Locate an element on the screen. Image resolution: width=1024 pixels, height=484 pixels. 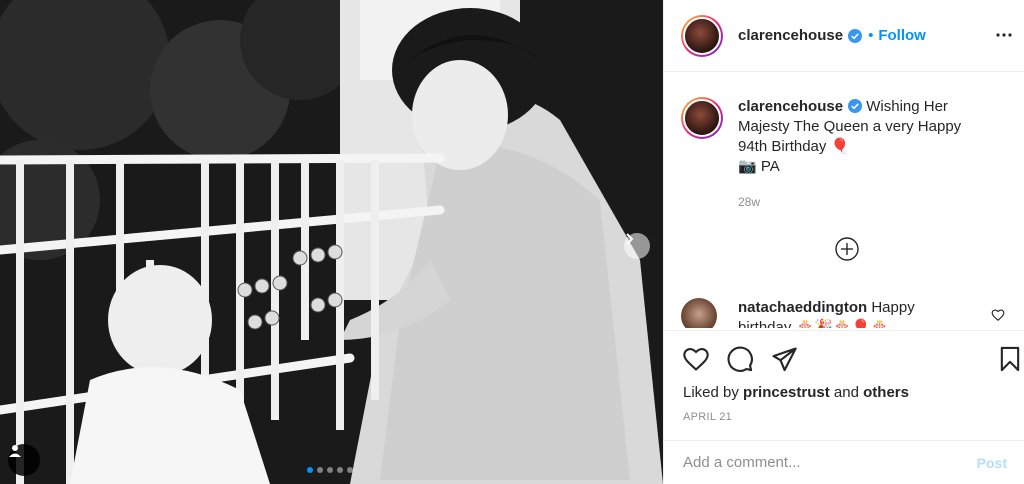
caption-avatar is located at coordinates (702, 118).